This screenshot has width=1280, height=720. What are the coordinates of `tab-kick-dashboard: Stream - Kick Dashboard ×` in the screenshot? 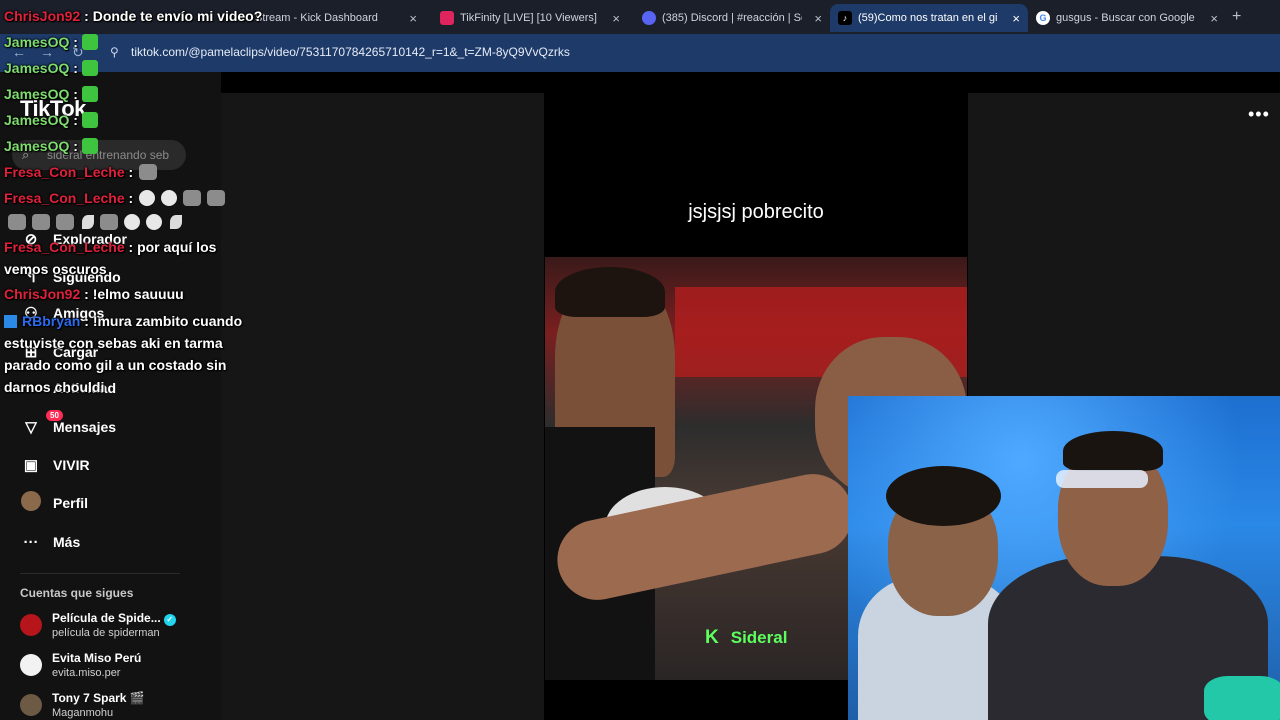 It's located at (340, 18).